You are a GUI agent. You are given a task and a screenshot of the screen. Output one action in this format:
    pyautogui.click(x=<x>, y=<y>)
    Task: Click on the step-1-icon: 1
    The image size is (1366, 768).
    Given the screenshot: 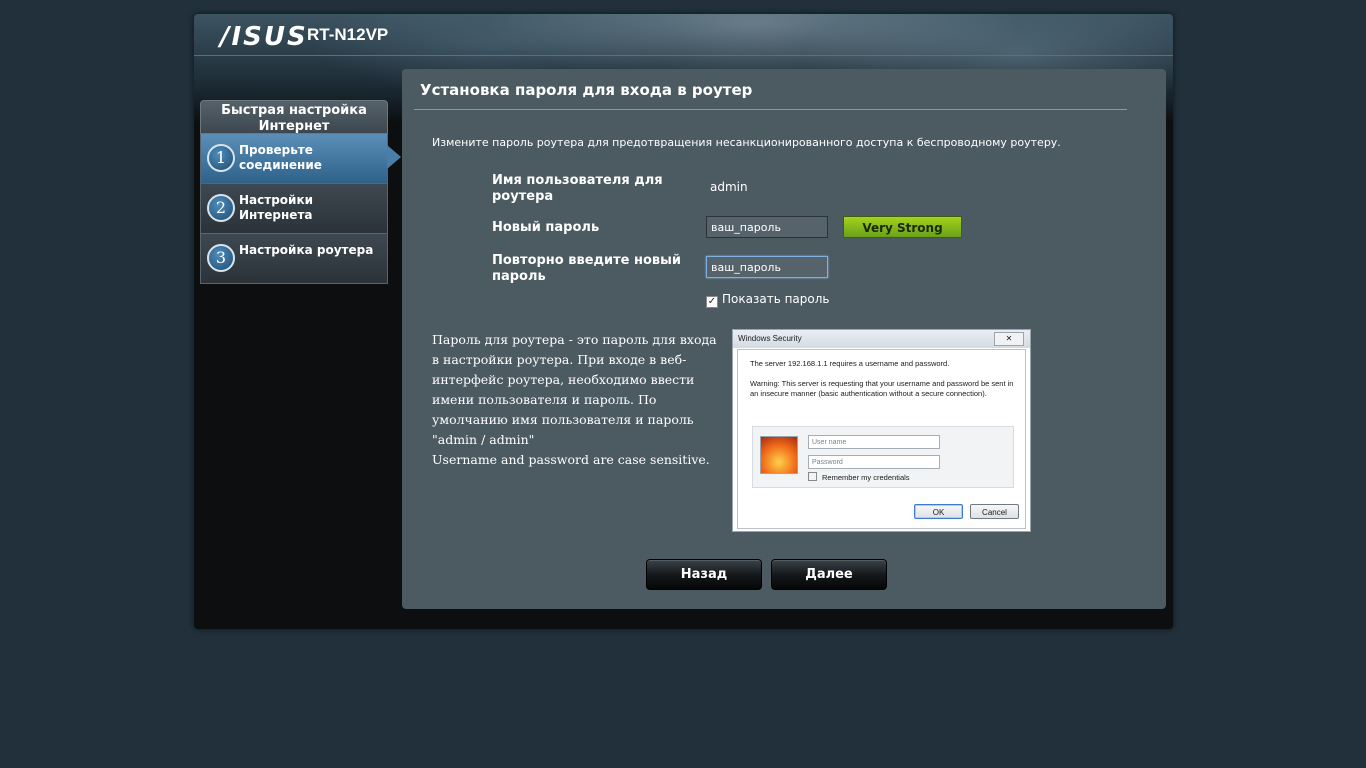 What is the action you would take?
    pyautogui.click(x=221, y=158)
    